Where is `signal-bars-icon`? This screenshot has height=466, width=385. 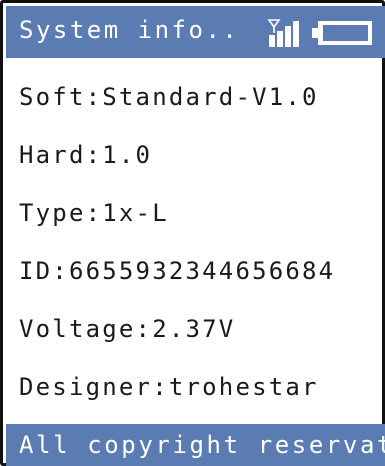 signal-bars-icon is located at coordinates (283, 33).